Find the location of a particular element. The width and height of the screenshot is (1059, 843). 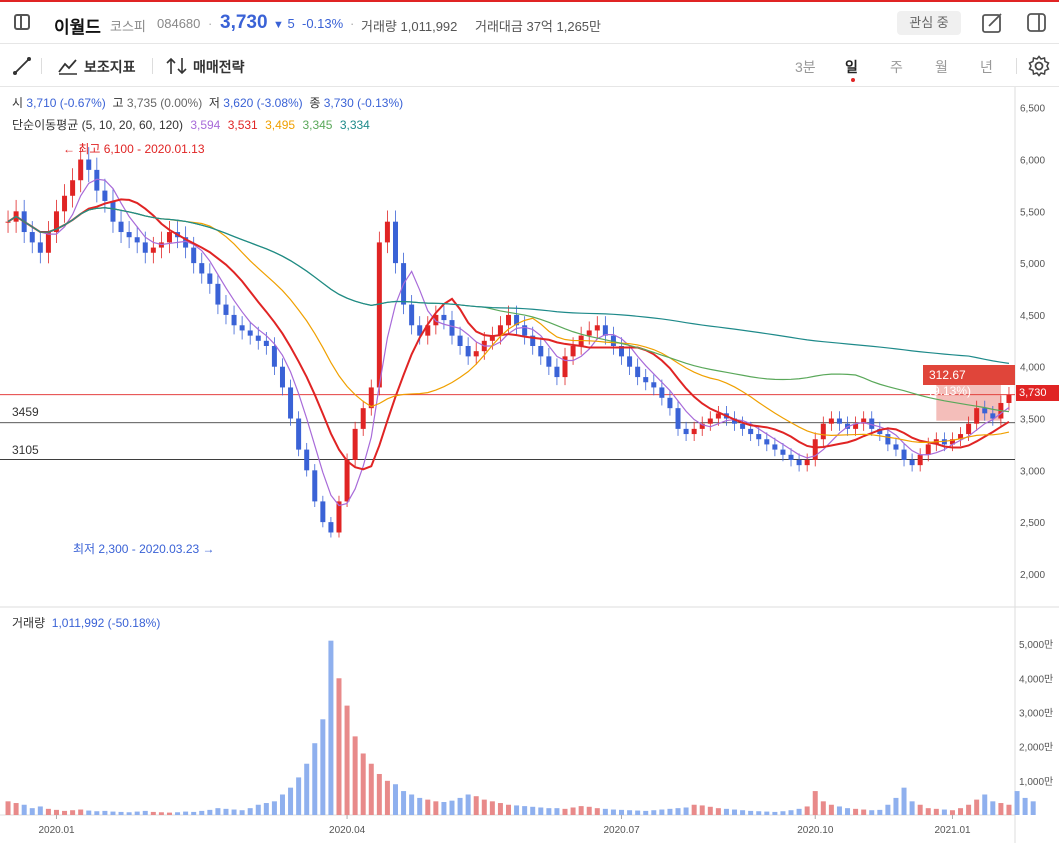

edit-icon is located at coordinates (992, 23).